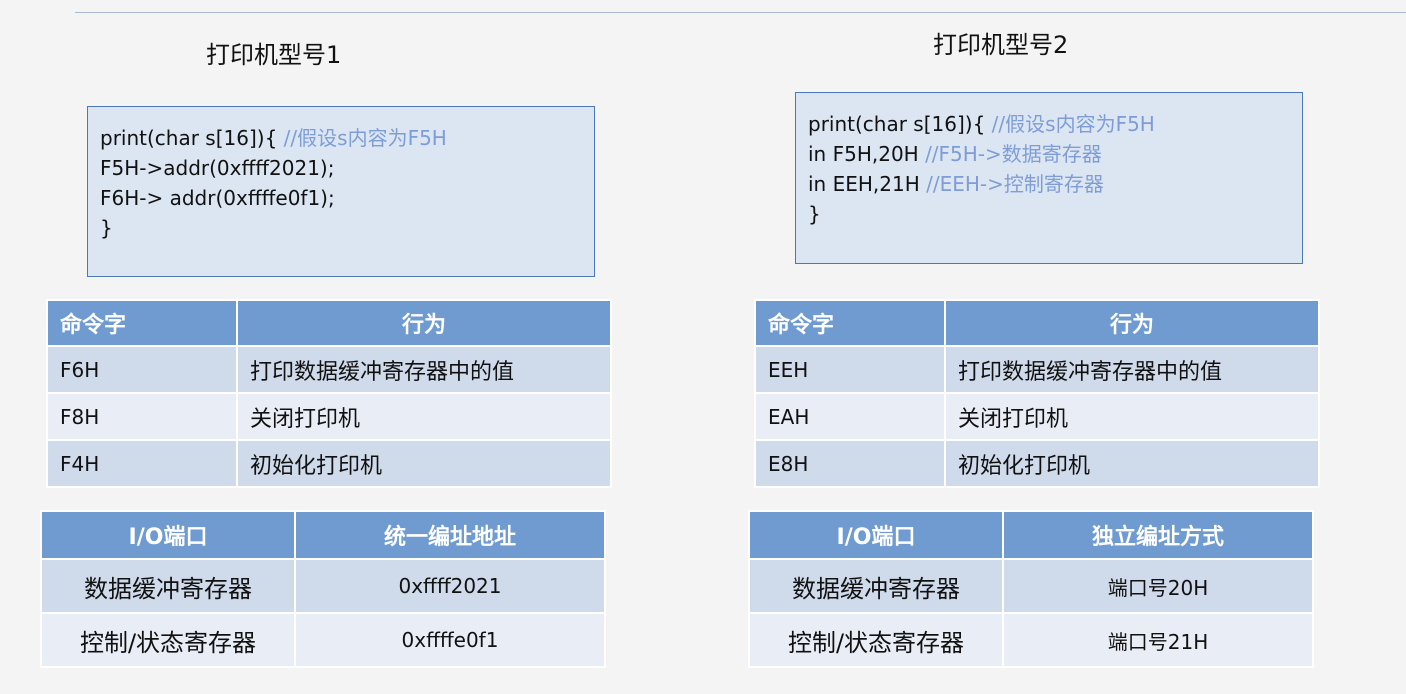  I want to click on table-row: F4H 初始化打印机, so click(329, 463).